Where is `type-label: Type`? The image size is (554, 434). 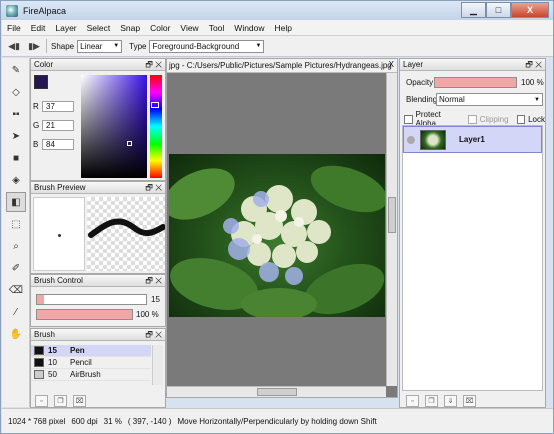
type-label: Type is located at coordinates (138, 46).